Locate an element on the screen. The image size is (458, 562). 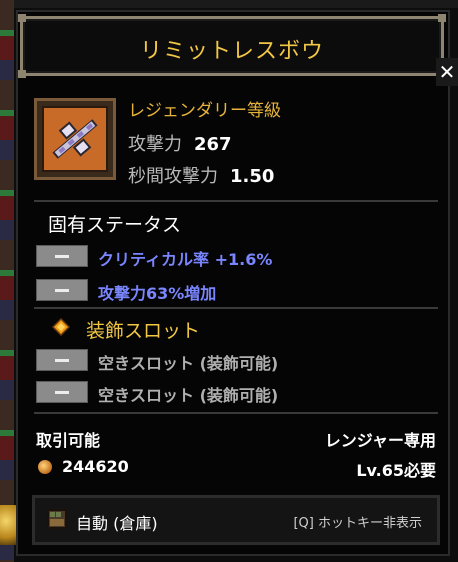
stat-value: 1.50 is located at coordinates (252, 176).